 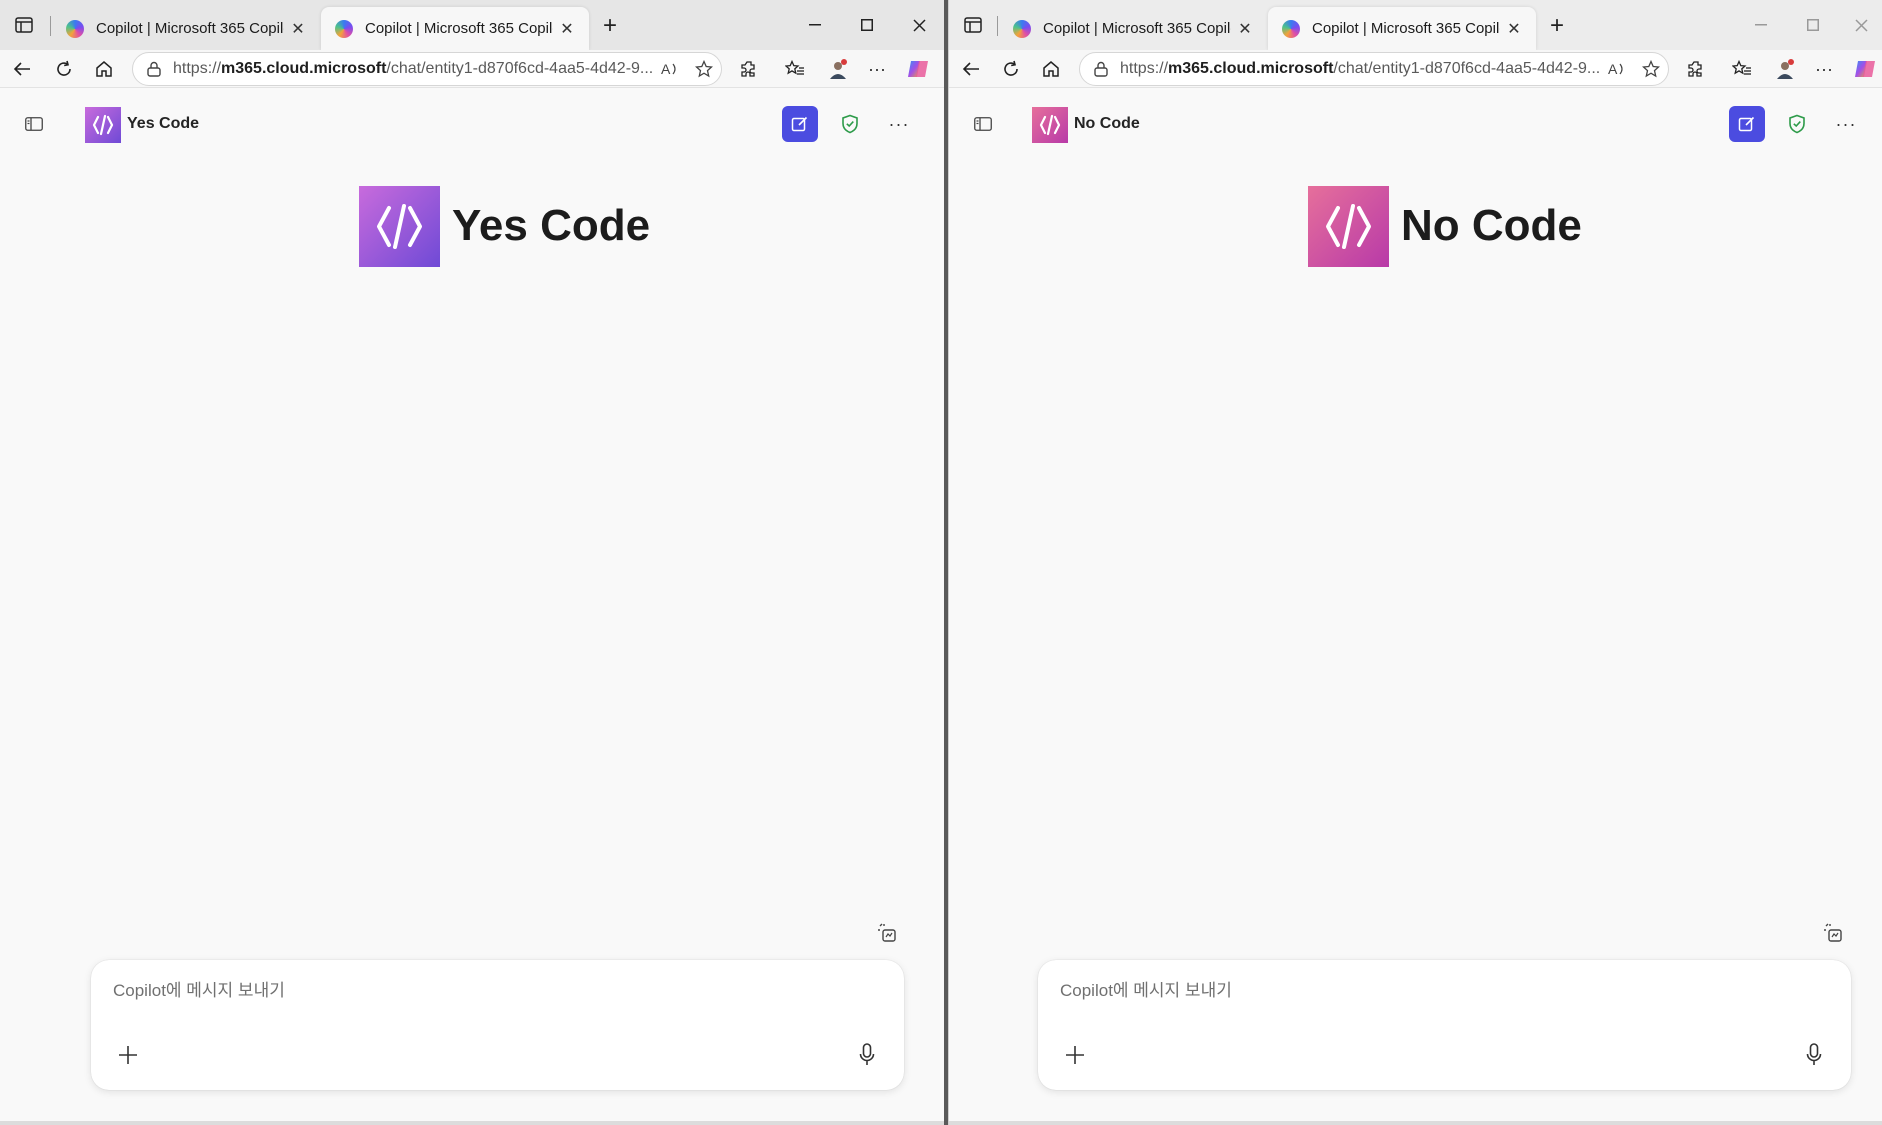 What do you see at coordinates (551, 225) in the screenshot?
I see `agent-hero-title: Yes Code` at bounding box center [551, 225].